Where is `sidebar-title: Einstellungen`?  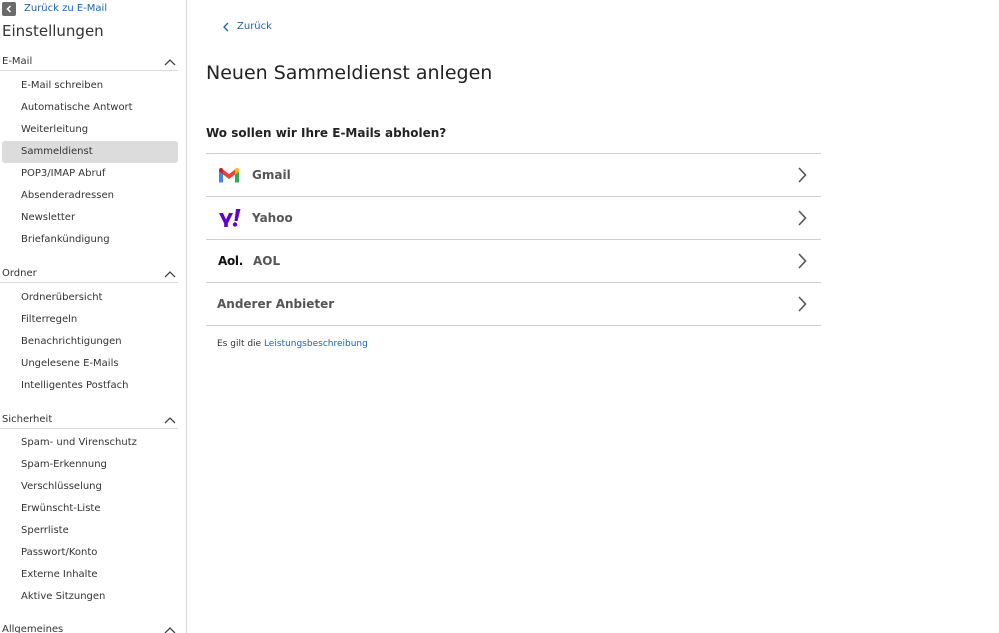 sidebar-title: Einstellungen is located at coordinates (53, 31).